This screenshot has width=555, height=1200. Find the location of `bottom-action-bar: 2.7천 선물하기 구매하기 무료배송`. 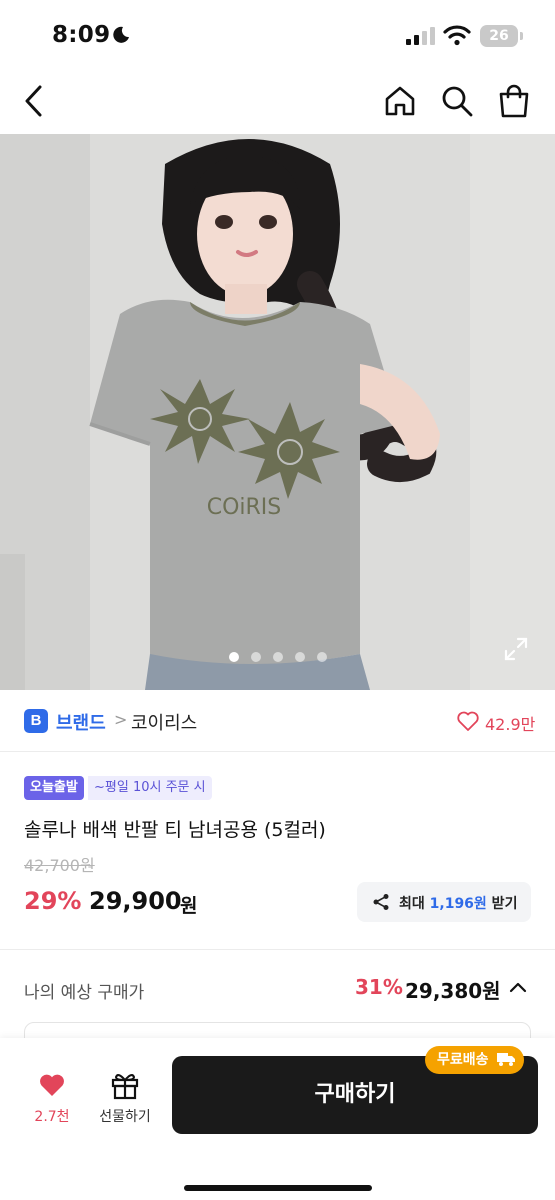

bottom-action-bar: 2.7천 선물하기 구매하기 무료배송 is located at coordinates (277, 1119).